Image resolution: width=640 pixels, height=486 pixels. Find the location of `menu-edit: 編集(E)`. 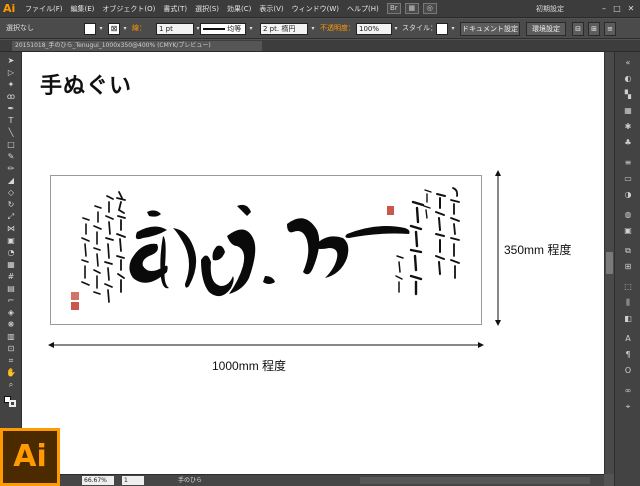

menu-edit: 編集(E) is located at coordinates (83, 9).